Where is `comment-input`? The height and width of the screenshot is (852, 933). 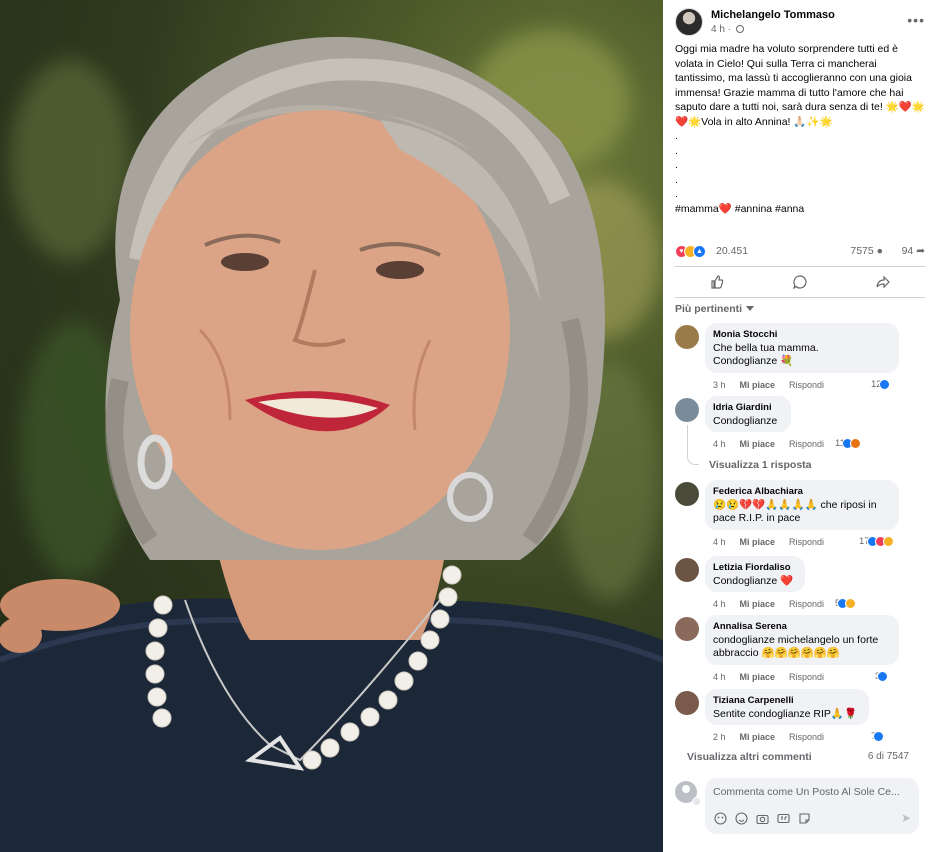 comment-input is located at coordinates (812, 792).